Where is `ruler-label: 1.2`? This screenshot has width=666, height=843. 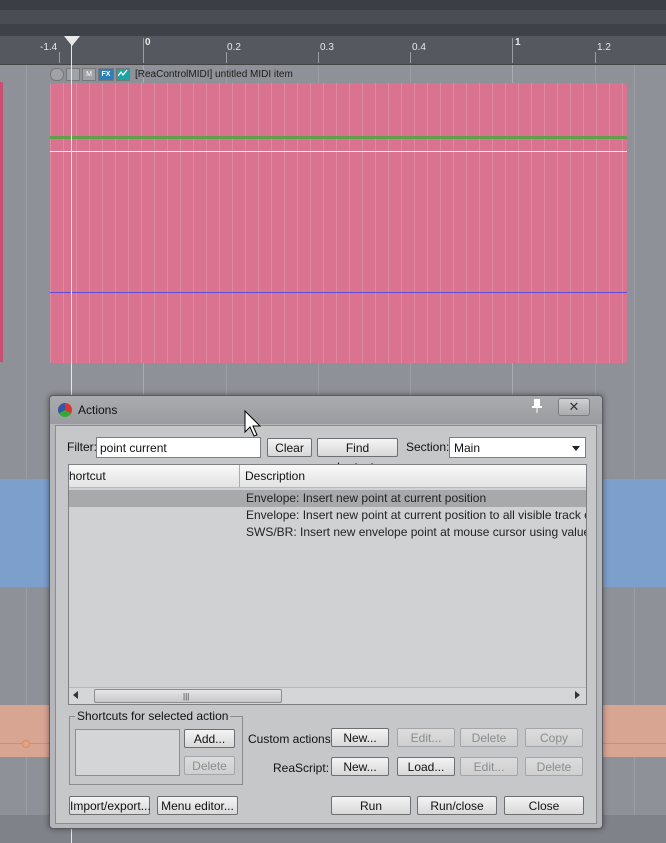
ruler-label: 1.2 is located at coordinates (604, 47).